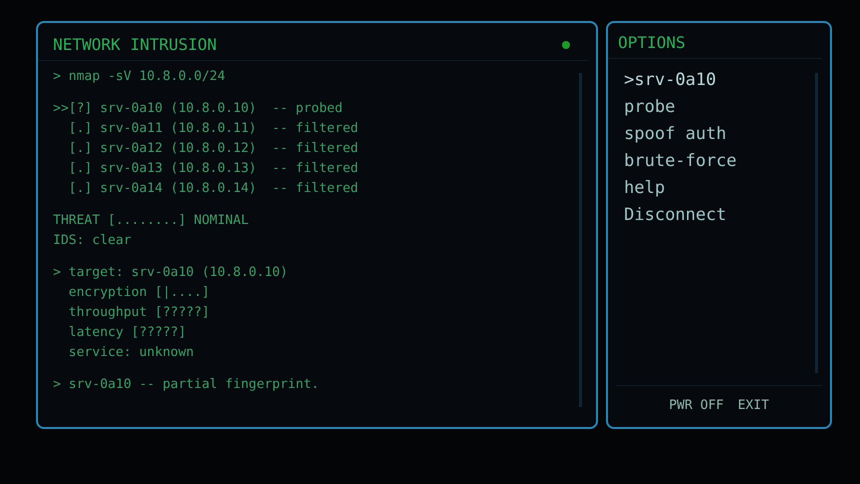  Describe the element at coordinates (198, 109) in the screenshot. I see `terminal-line: >>[?] srv-0a10 (10.8.0.10) -- probed` at that location.